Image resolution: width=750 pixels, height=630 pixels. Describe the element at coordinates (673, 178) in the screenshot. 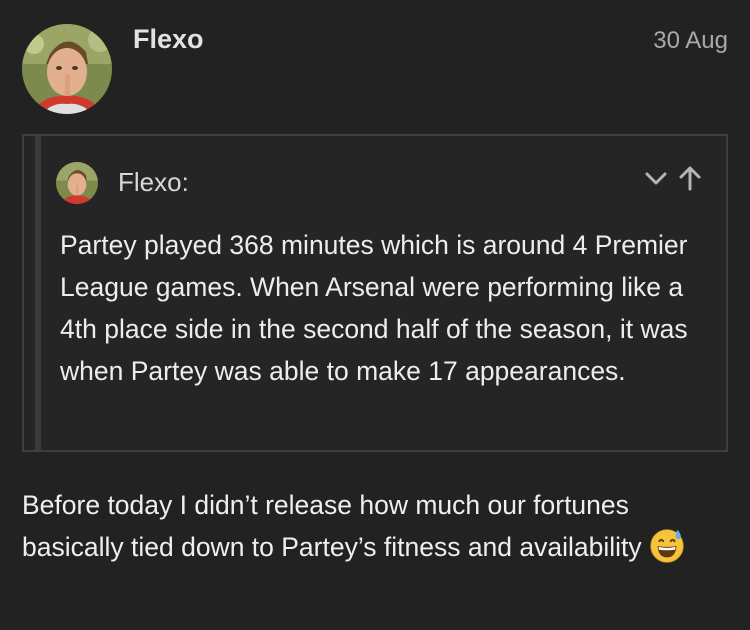

I see `quote-controls` at that location.